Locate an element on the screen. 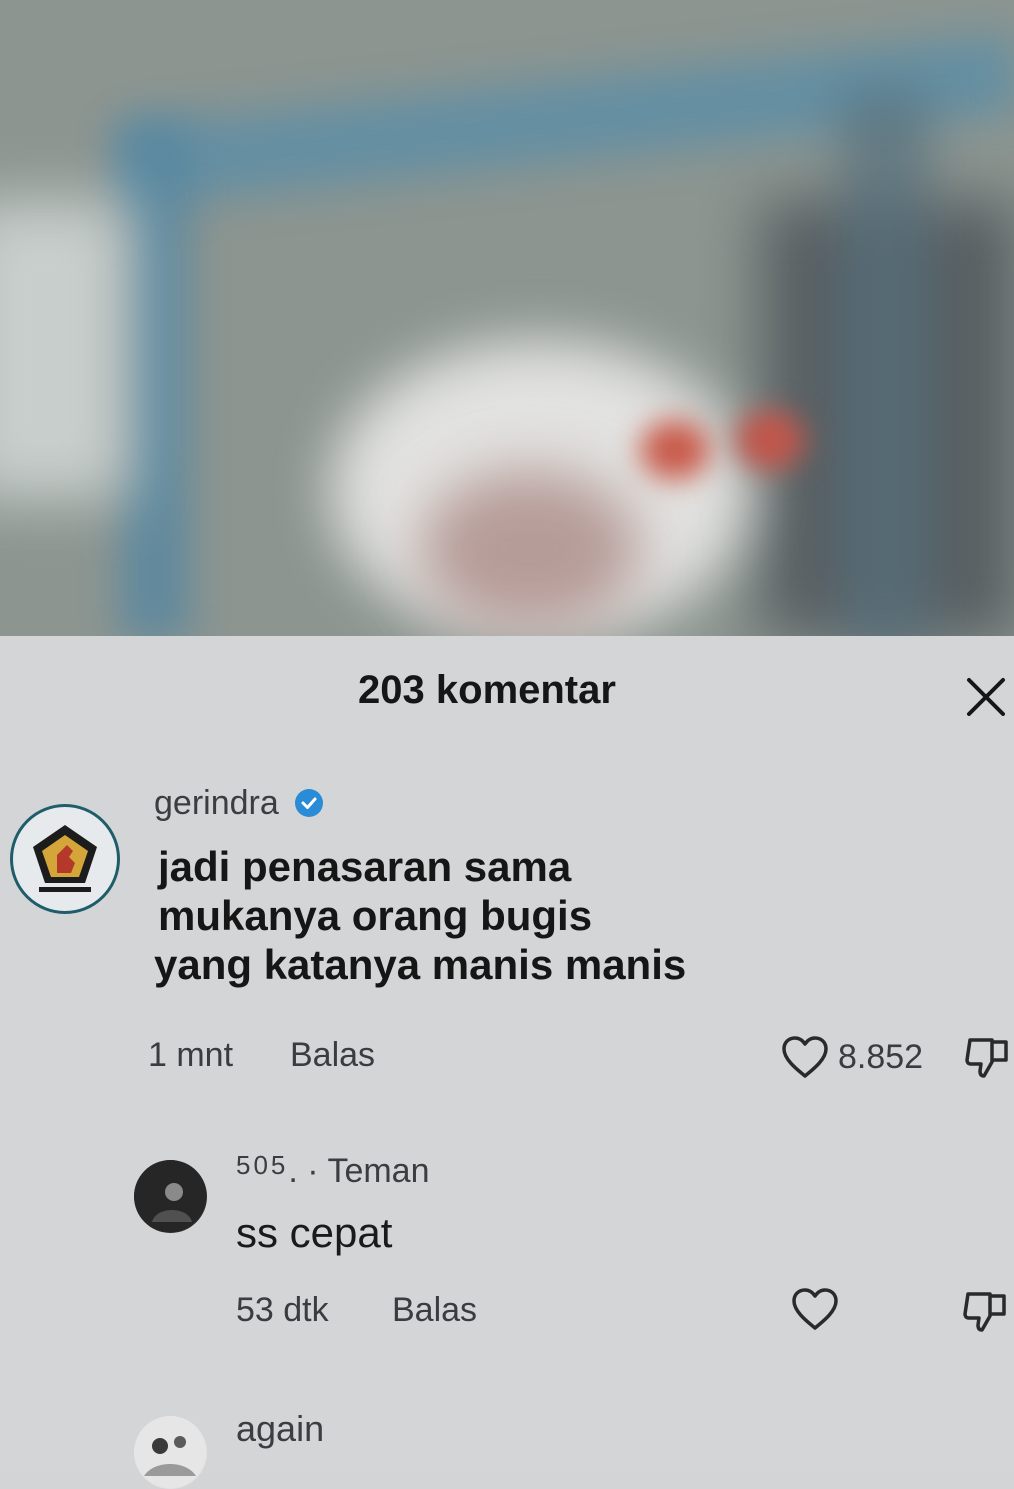  username-prefix: 505 is located at coordinates (262, 1165).